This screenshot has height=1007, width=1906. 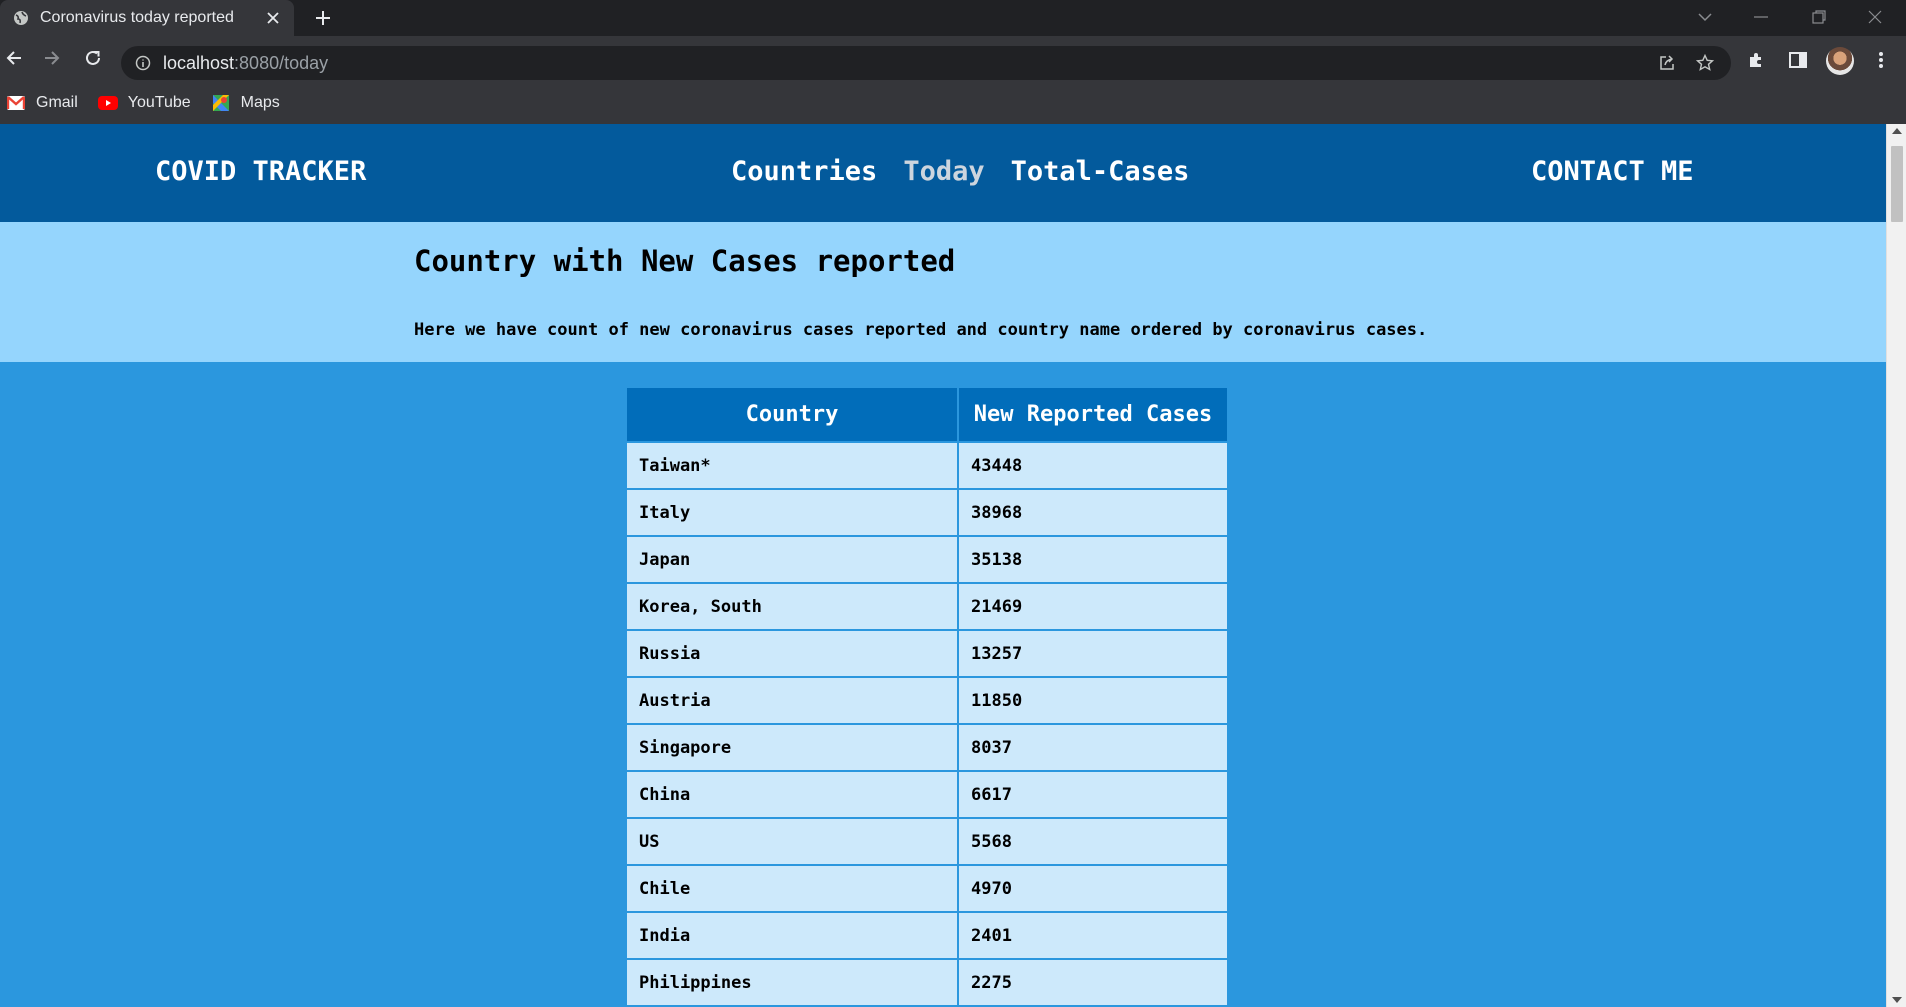 I want to click on table-header-row: Country New Reported Cases, so click(x=927, y=414).